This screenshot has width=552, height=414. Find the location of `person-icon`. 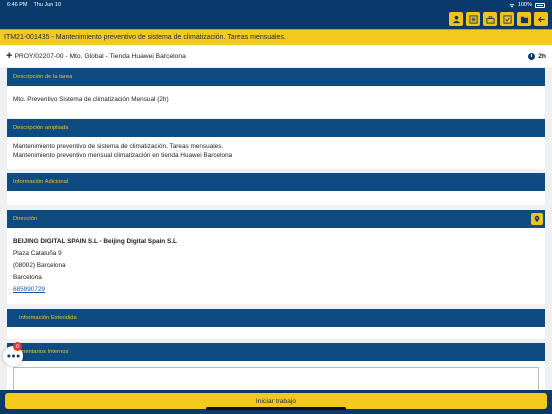

person-icon is located at coordinates (456, 19).